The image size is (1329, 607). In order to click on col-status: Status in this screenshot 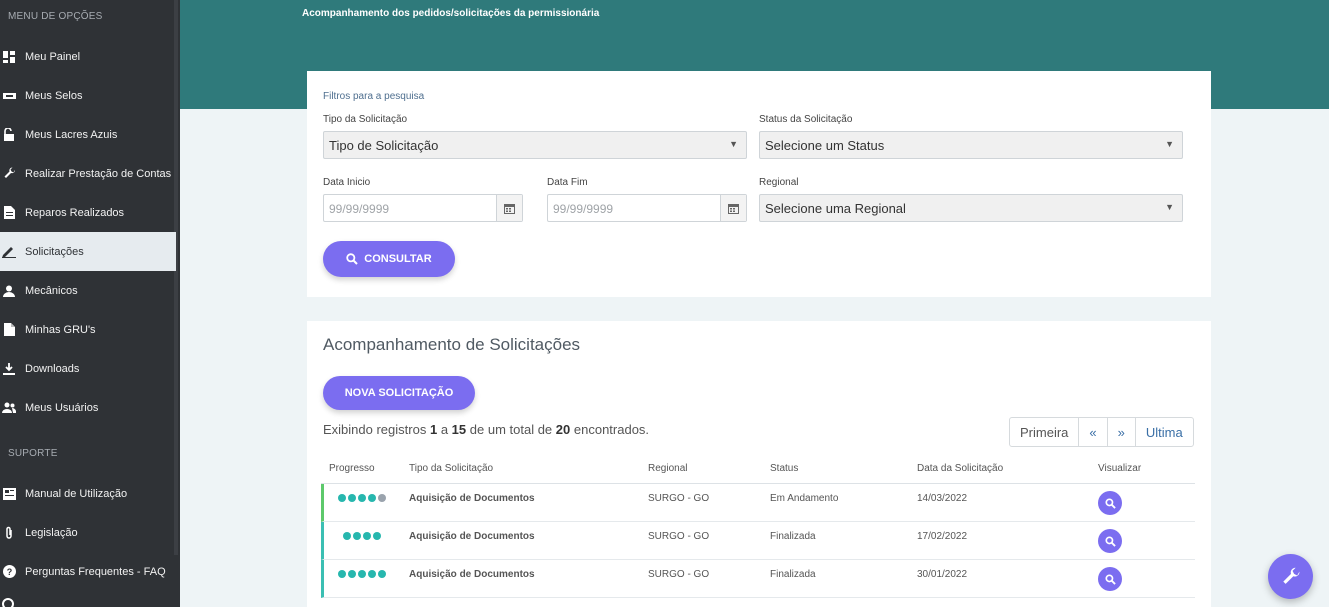, I will do `click(784, 468)`.